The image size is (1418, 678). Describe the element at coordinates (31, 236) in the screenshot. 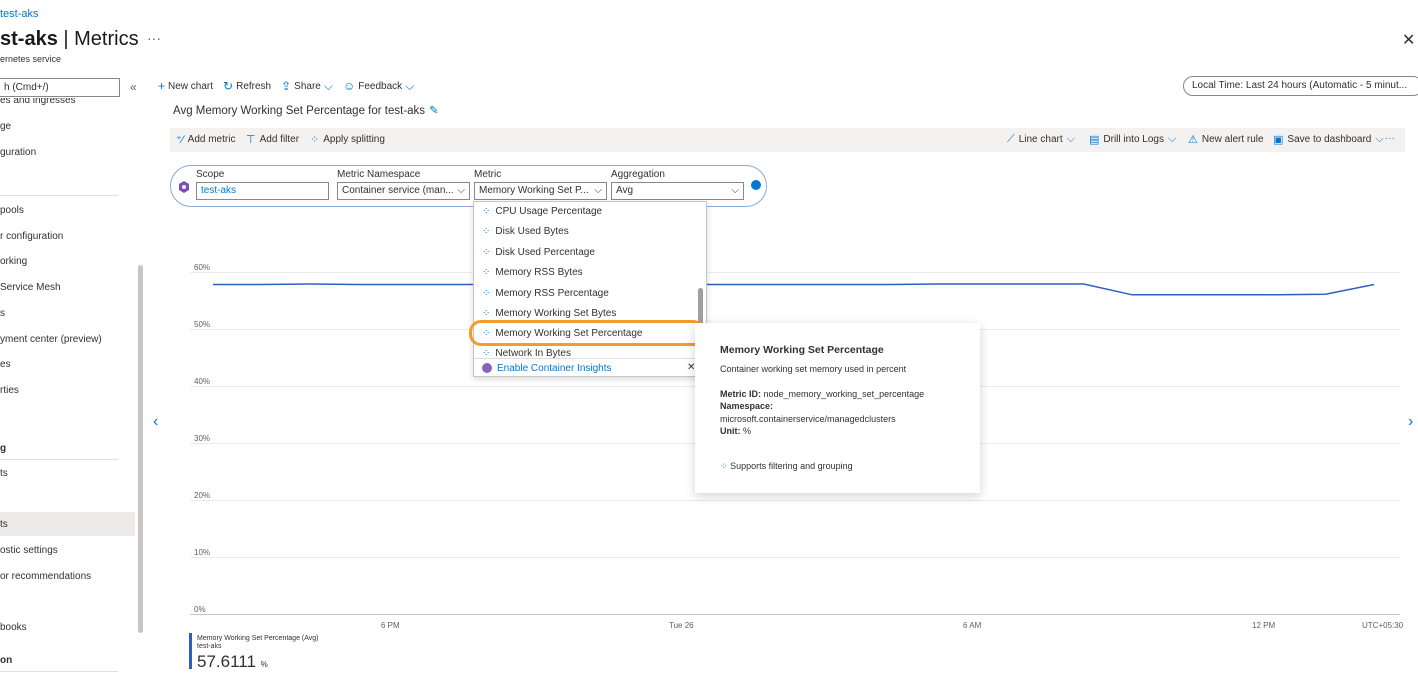

I see `sidebar-item: r configuration` at that location.